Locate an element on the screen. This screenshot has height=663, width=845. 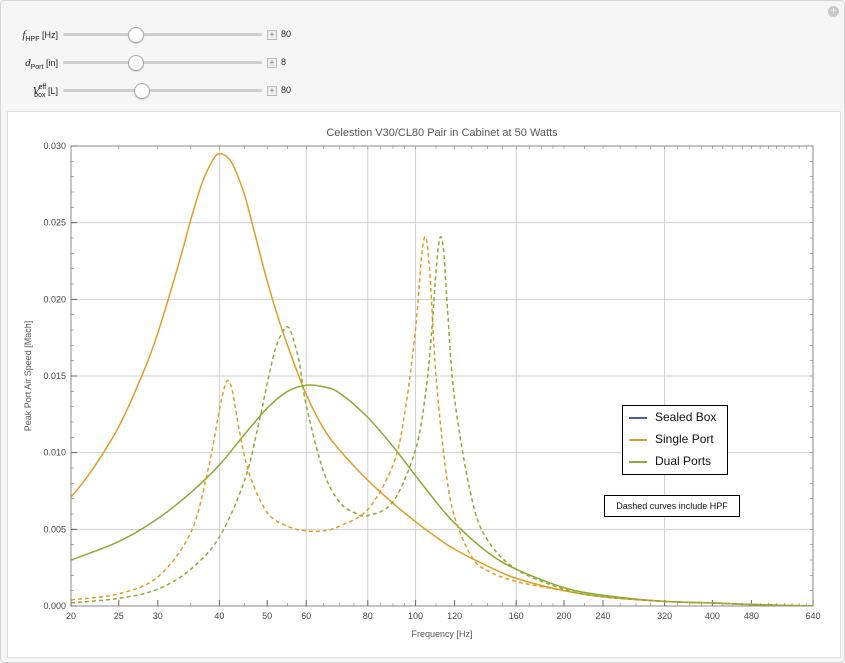
legend-label: Sealed Box is located at coordinates (686, 417).